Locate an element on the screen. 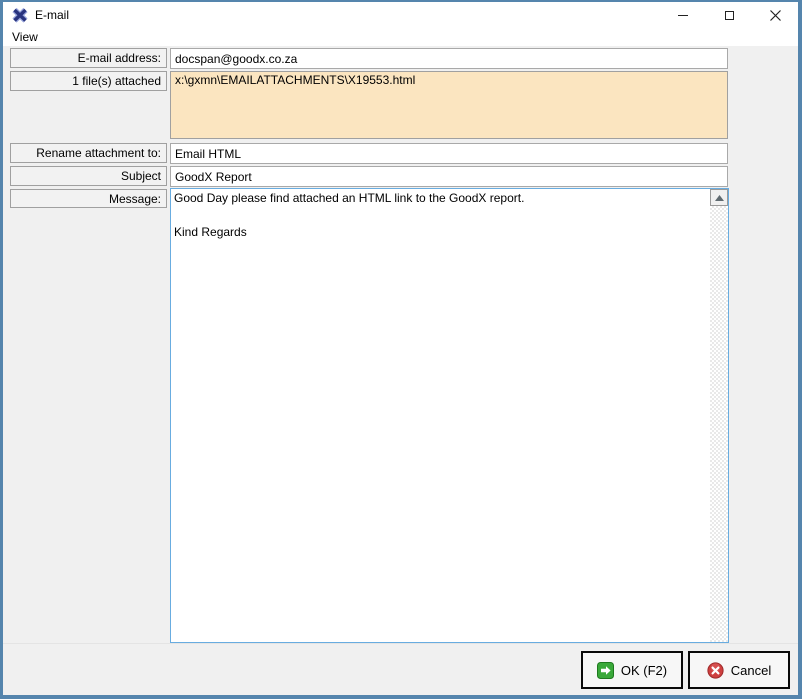  rename-attachment-input is located at coordinates (449, 153).